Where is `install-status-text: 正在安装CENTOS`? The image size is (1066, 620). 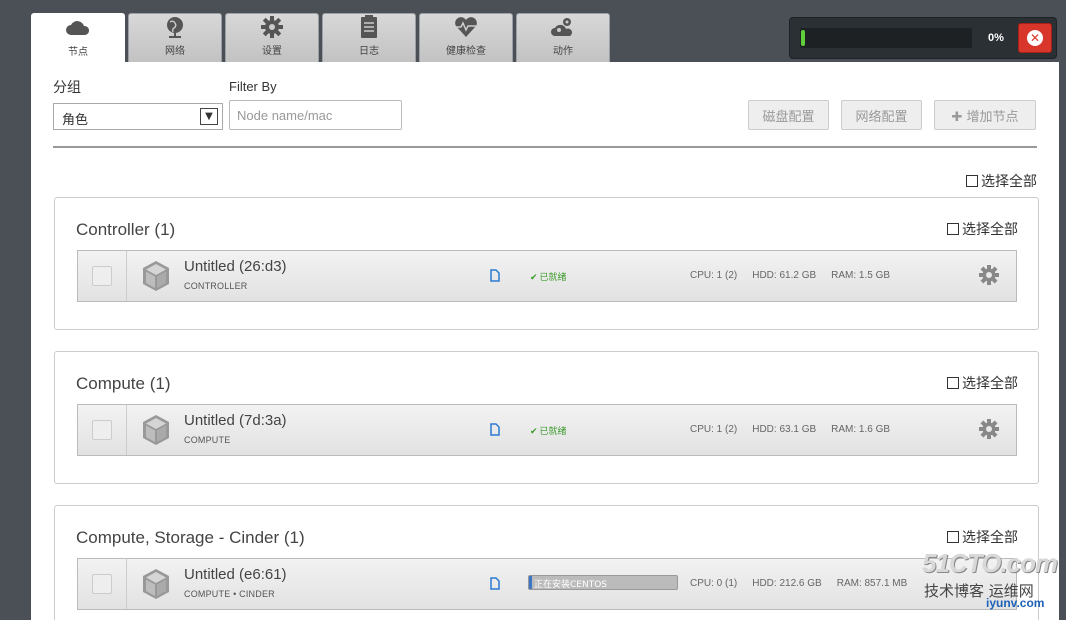 install-status-text: 正在安装CENTOS is located at coordinates (570, 585).